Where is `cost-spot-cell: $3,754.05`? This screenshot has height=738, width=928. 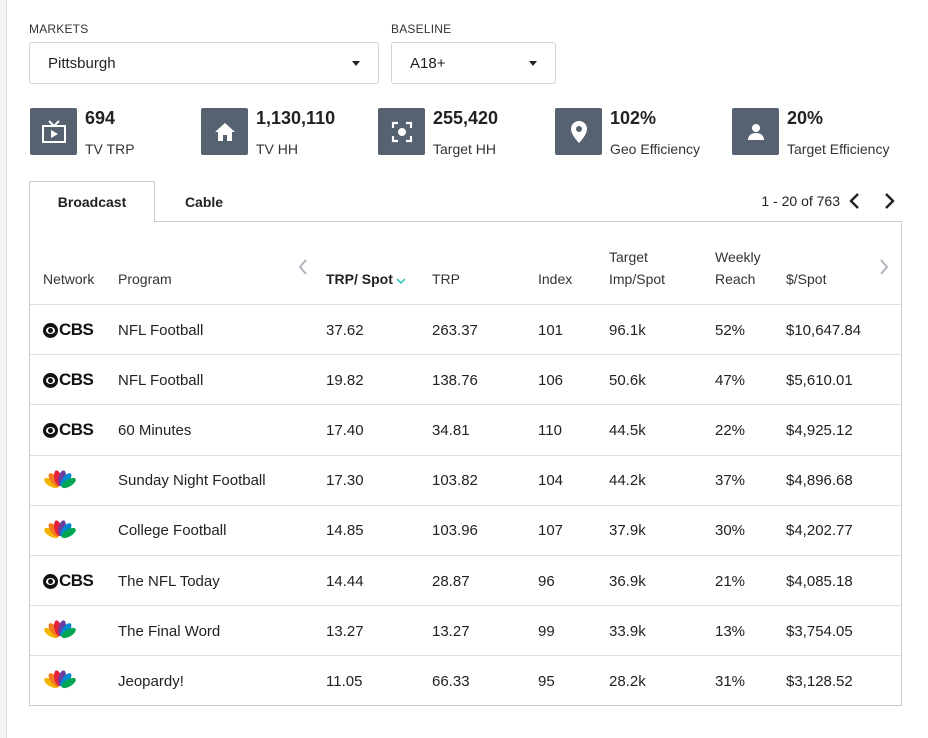 cost-spot-cell: $3,754.05 is located at coordinates (819, 631).